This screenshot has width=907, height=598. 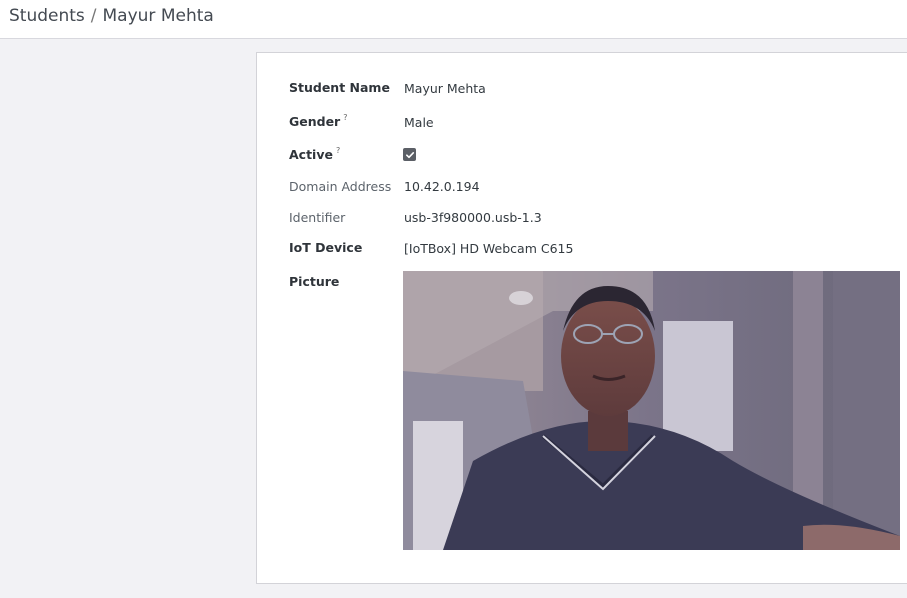 I want to click on breadcrumb-students-link: Students, so click(x=47, y=16).